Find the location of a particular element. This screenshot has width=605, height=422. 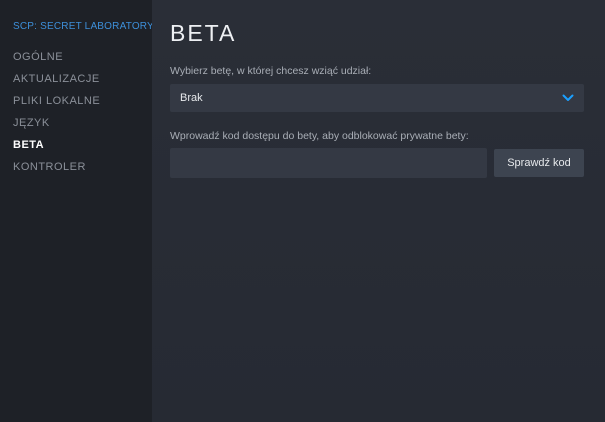

beta-select-value: Brak is located at coordinates (191, 98).